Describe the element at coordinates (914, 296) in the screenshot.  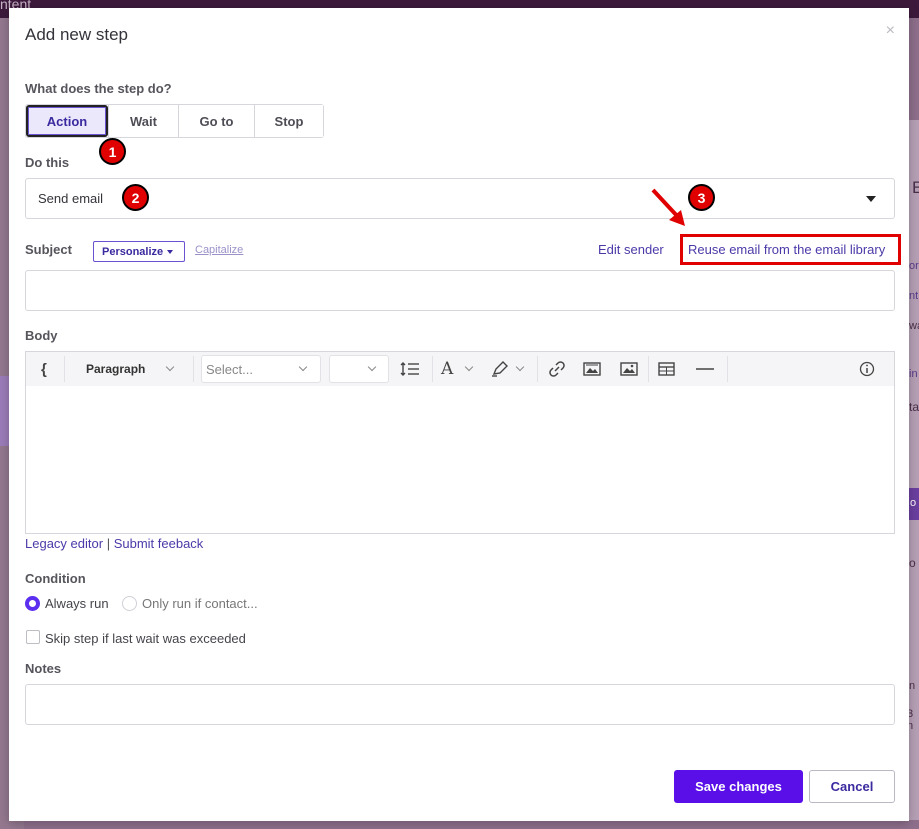
I see `background-letter: nt` at that location.